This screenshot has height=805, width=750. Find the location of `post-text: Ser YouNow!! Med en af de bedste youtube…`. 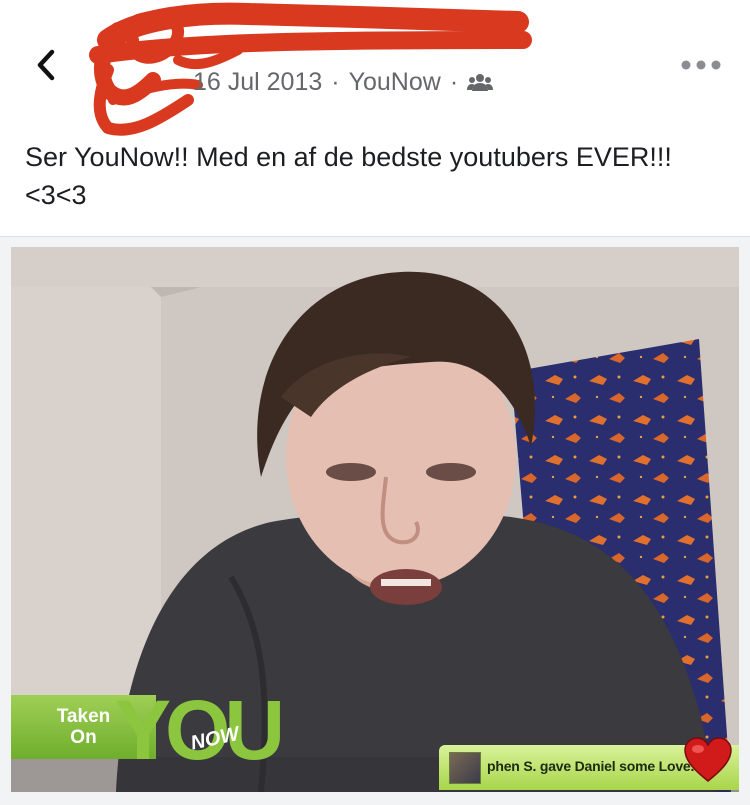

post-text: Ser YouNow!! Med en af de bedste youtube… is located at coordinates (348, 176).